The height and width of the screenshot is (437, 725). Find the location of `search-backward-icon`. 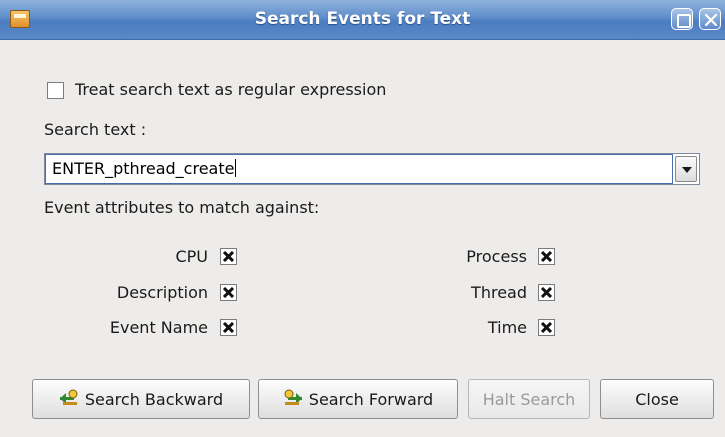

search-backward-icon is located at coordinates (69, 399).